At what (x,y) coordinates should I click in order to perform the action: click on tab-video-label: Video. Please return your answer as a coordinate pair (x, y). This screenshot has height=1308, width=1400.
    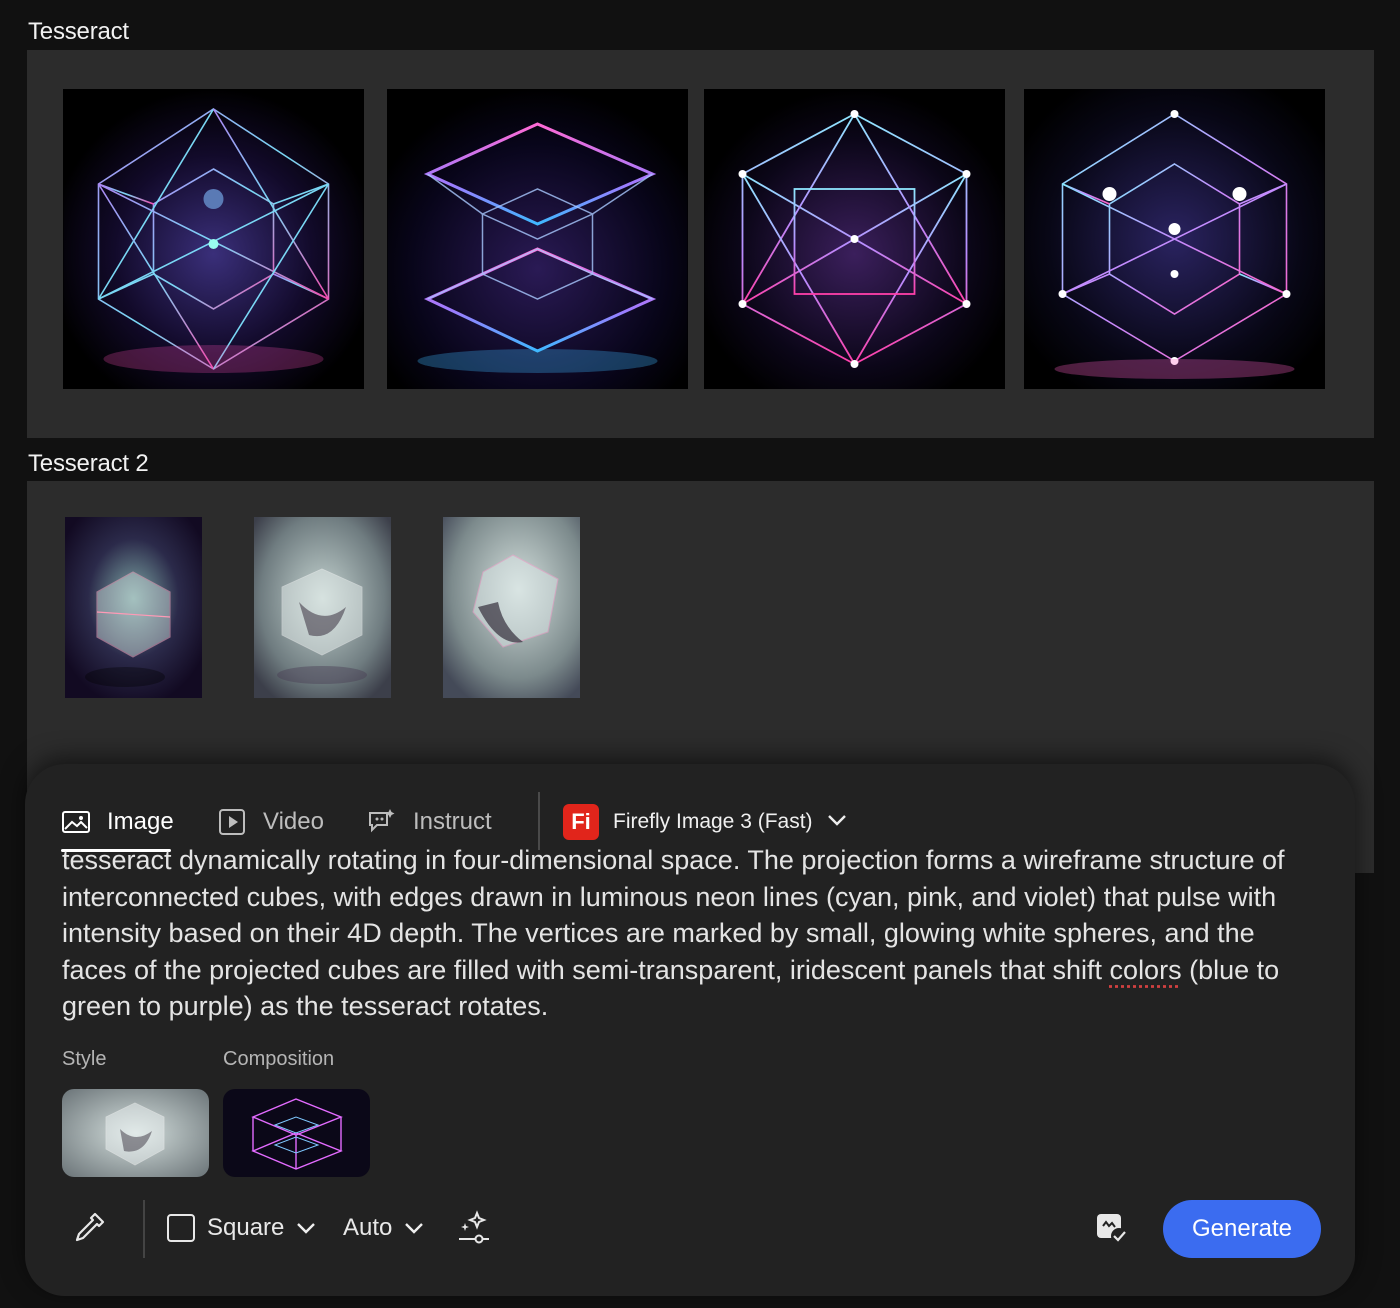
    Looking at the image, I should click on (293, 821).